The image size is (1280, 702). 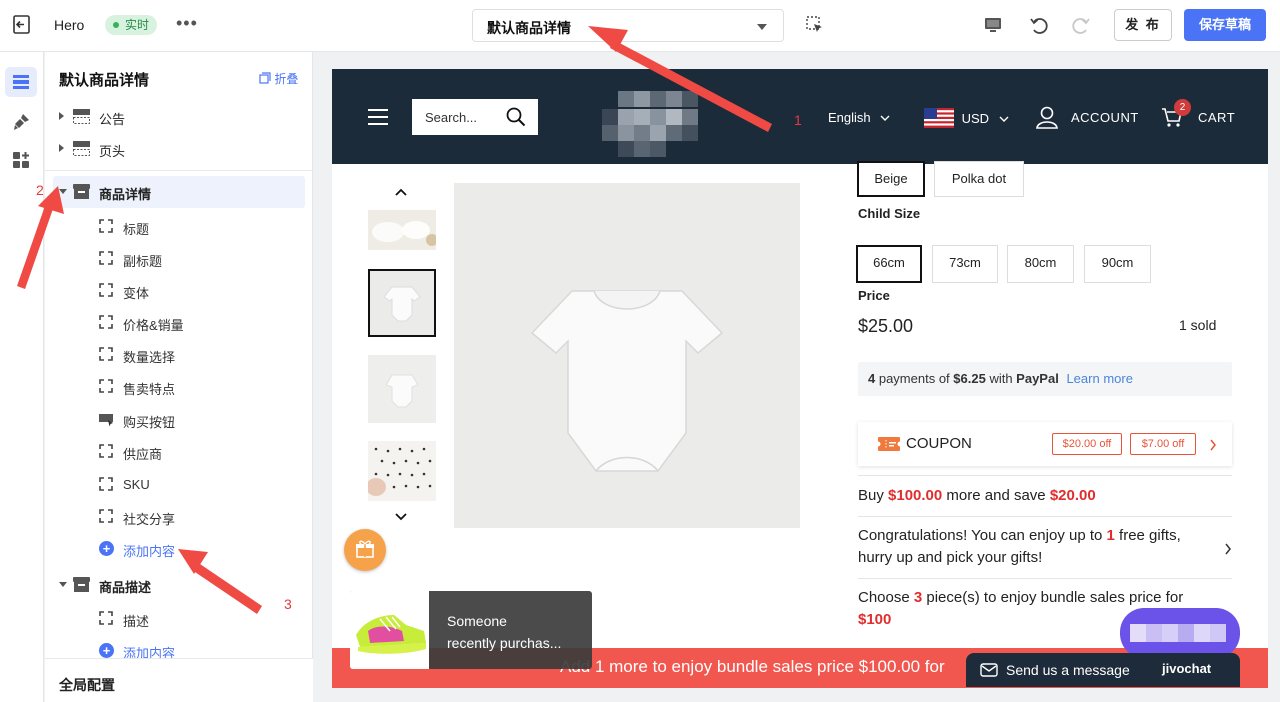 What do you see at coordinates (40, 190) in the screenshot?
I see `annotation-label: 2` at bounding box center [40, 190].